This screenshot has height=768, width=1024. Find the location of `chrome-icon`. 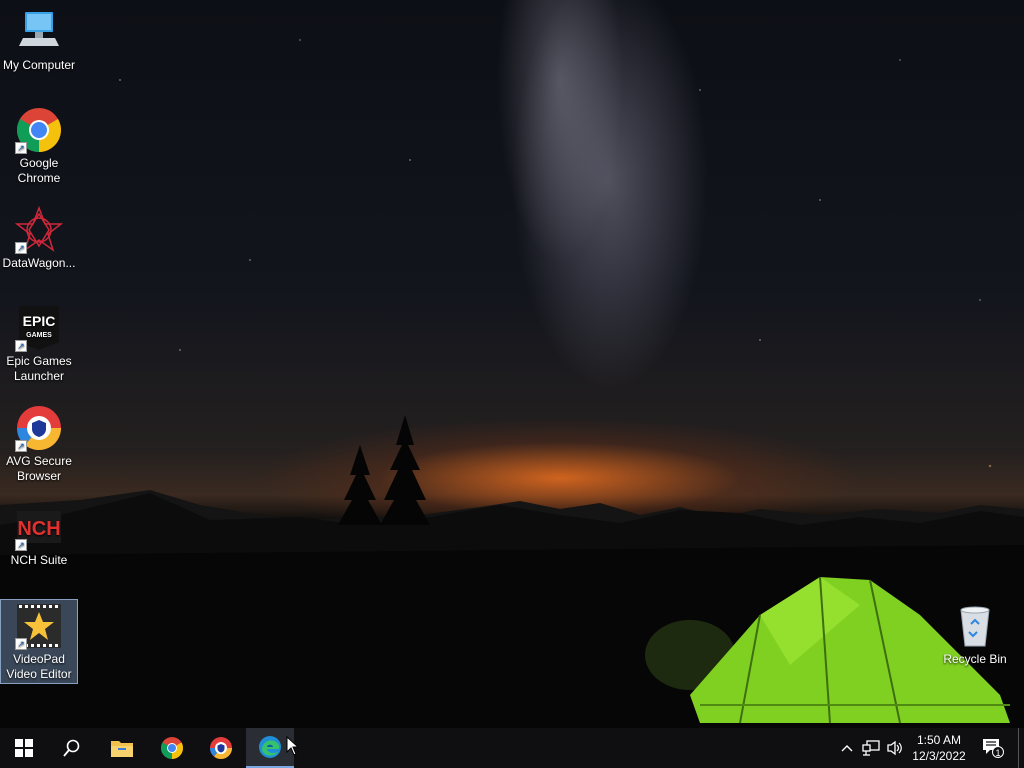

chrome-icon is located at coordinates (172, 748).